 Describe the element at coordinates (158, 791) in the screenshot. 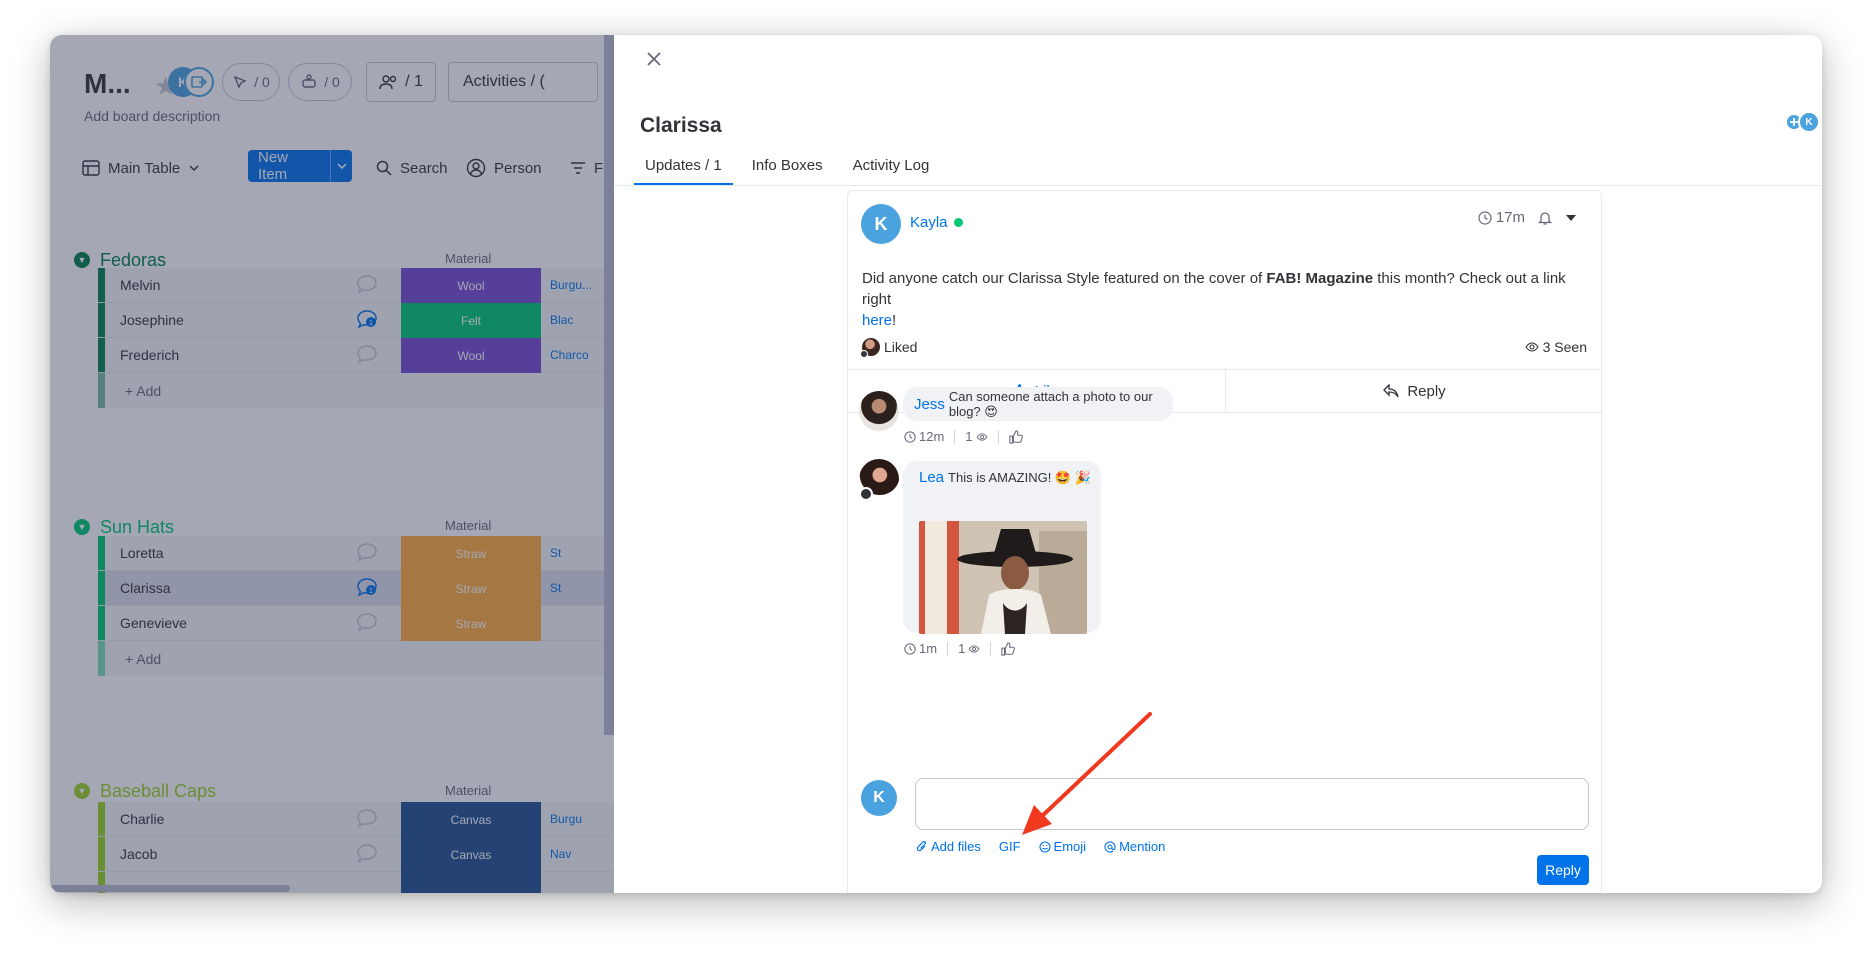

I see `group-title: Baseball Caps` at that location.